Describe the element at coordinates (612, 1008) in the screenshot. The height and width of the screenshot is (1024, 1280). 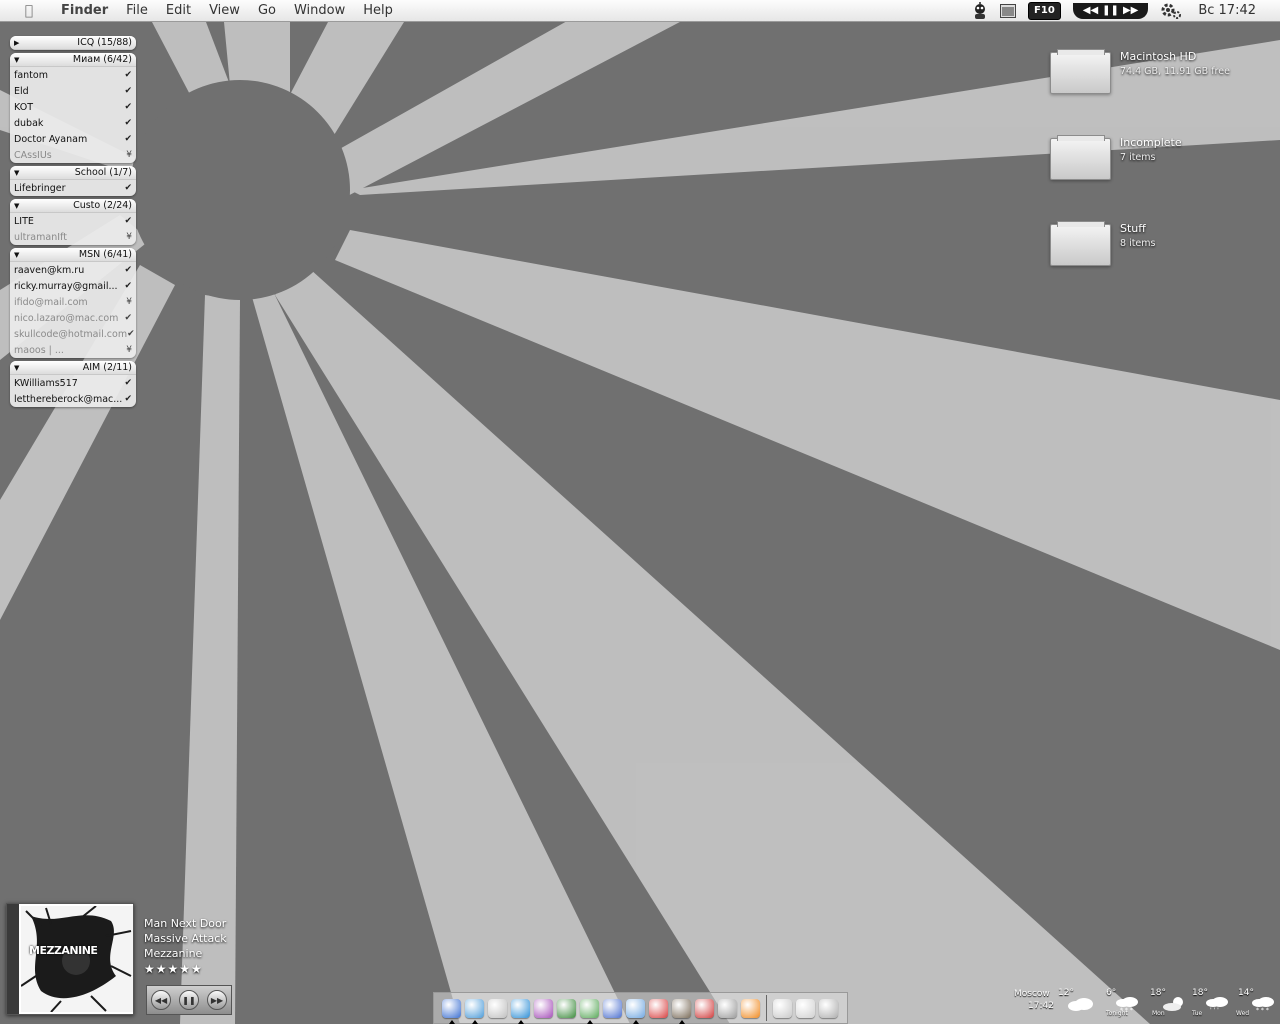
I see `pen-icon` at that location.